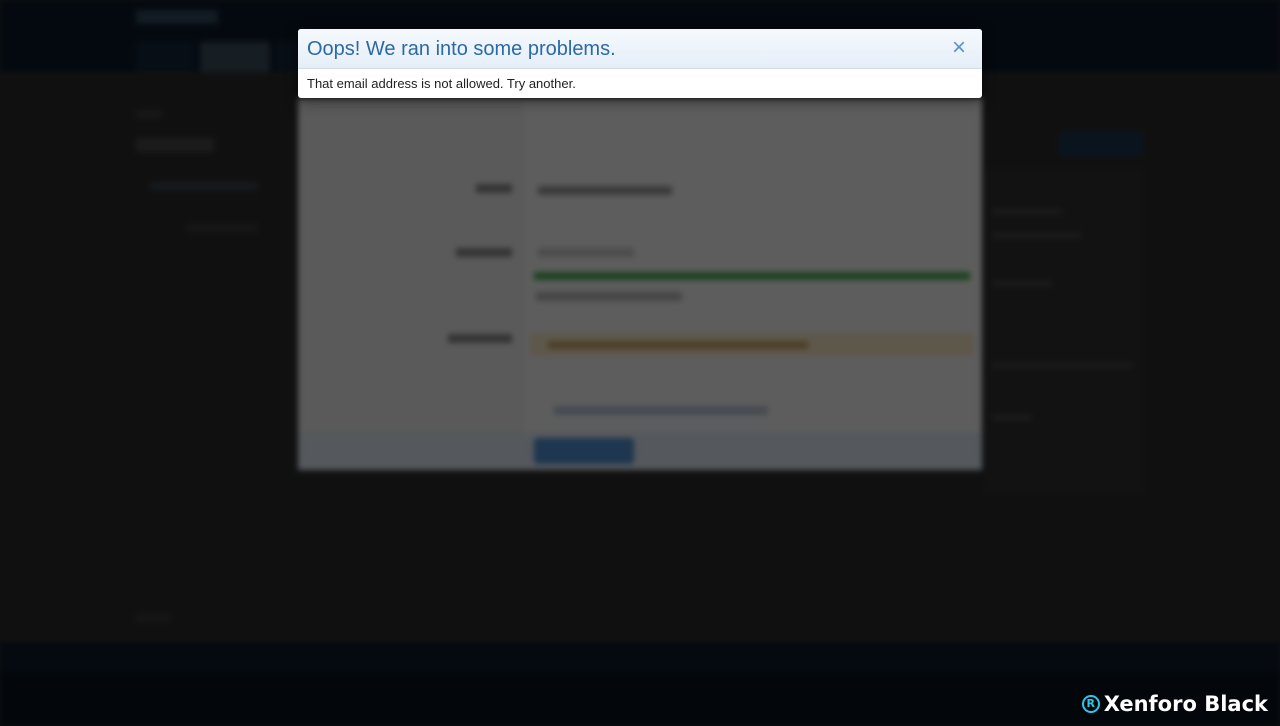 The height and width of the screenshot is (726, 1280). I want to click on dialog-title: Oops! We ran into some problems., so click(461, 49).